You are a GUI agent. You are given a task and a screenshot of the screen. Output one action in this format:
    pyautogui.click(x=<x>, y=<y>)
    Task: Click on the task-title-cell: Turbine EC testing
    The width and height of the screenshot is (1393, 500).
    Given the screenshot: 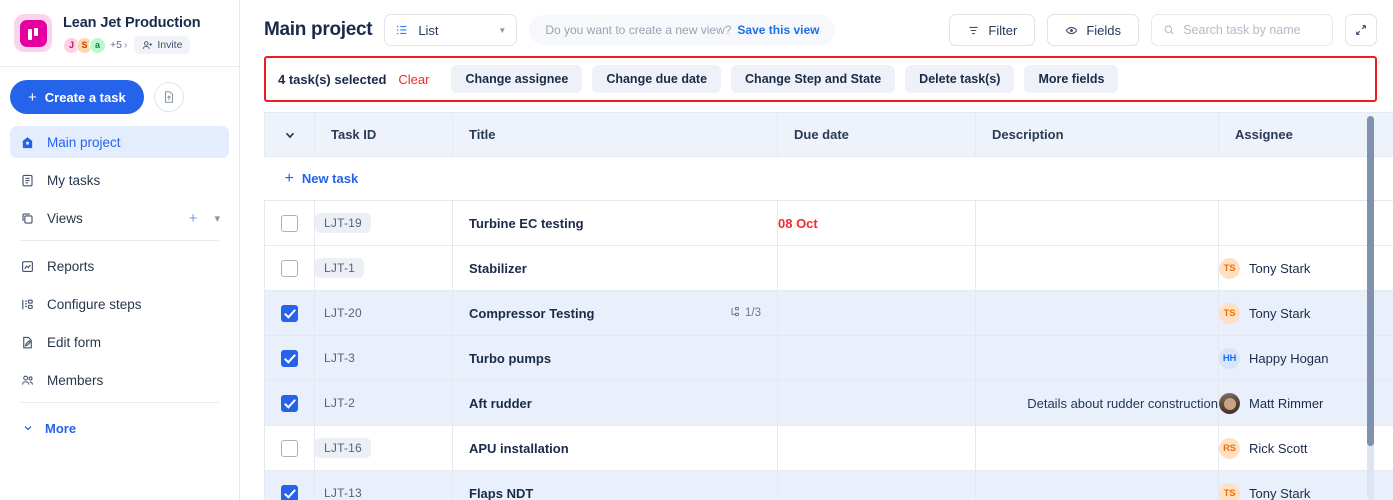 What is the action you would take?
    pyautogui.click(x=615, y=223)
    